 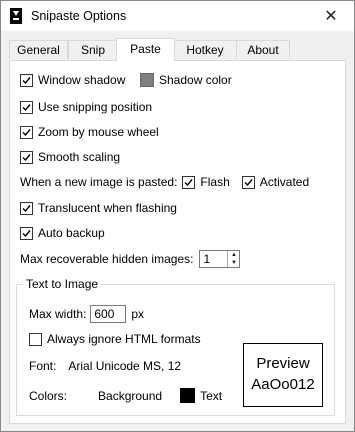 I want to click on zoom-by-mouse-wheel-label: Zoom by mouse wheel, so click(x=98, y=132).